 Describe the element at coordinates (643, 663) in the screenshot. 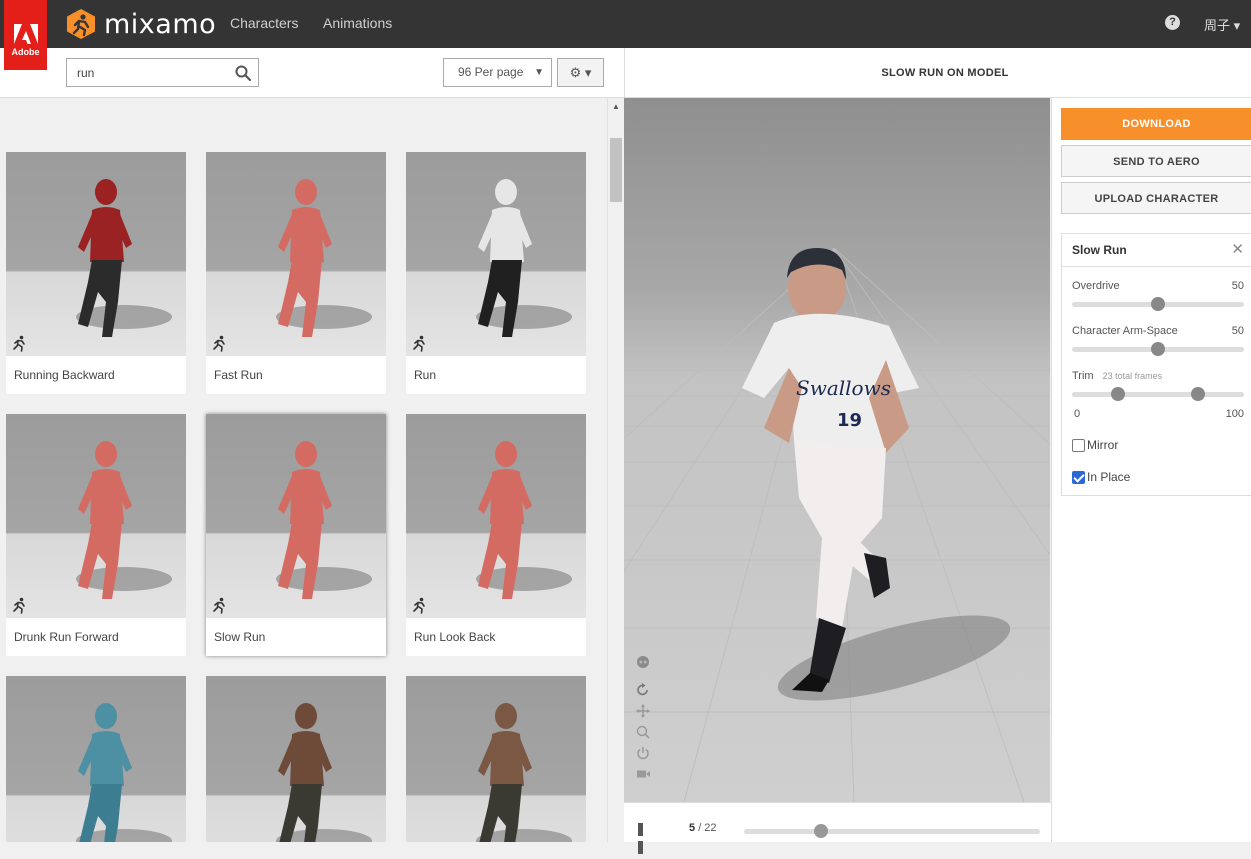

I see `skeleton-icon` at that location.